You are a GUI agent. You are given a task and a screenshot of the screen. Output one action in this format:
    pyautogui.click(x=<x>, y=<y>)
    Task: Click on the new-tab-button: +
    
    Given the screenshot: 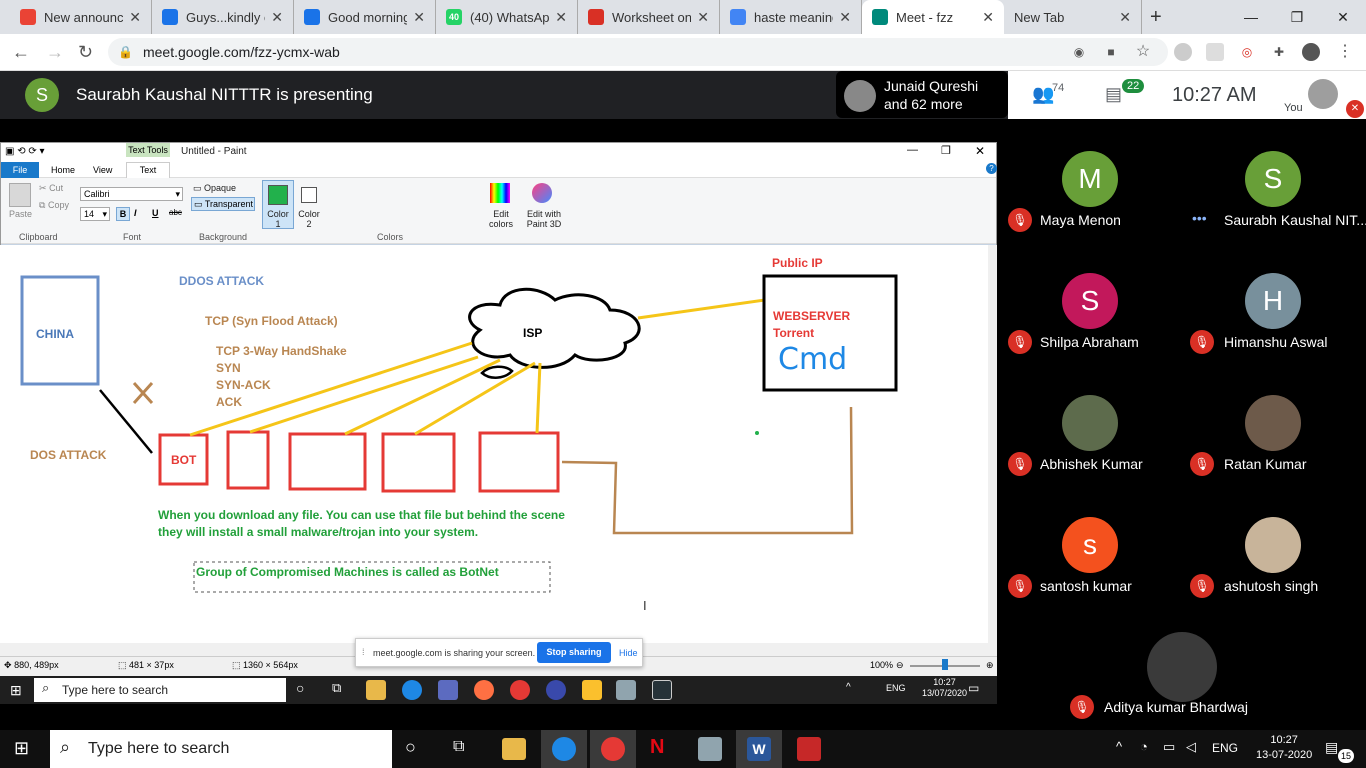 What is the action you would take?
    pyautogui.click(x=1156, y=17)
    